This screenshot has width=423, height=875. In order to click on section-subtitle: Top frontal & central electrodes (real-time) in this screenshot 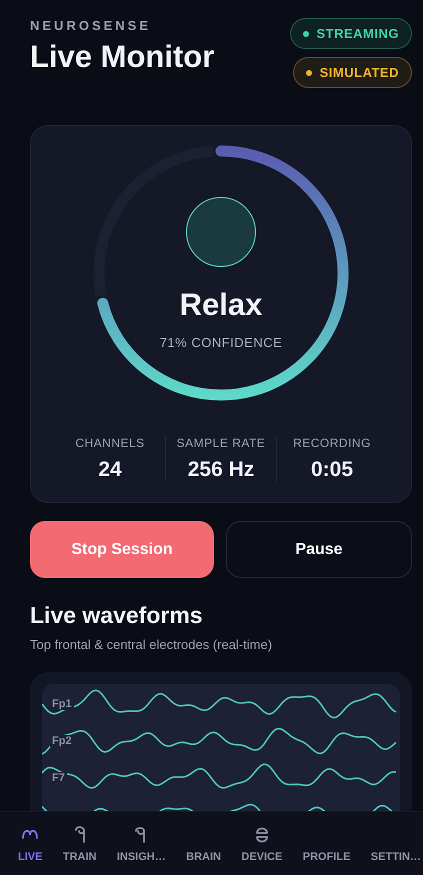, I will do `click(152, 644)`.